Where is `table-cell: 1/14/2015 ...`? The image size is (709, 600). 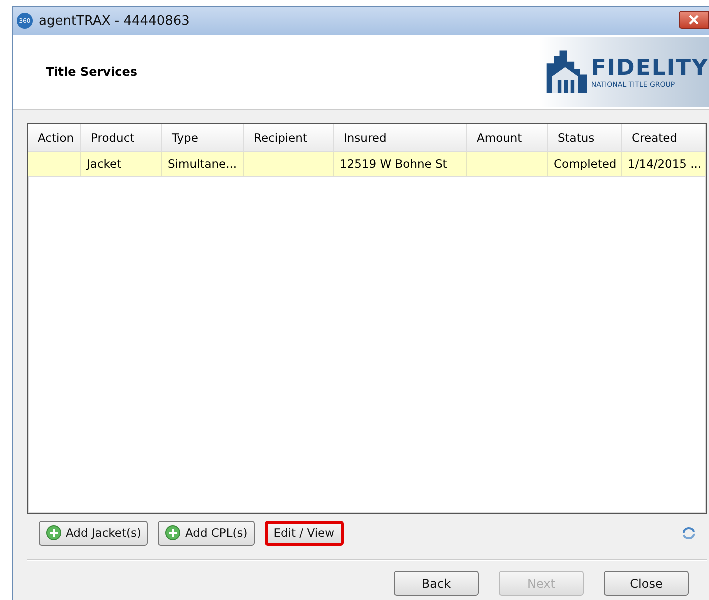 table-cell: 1/14/2015 ... is located at coordinates (664, 164).